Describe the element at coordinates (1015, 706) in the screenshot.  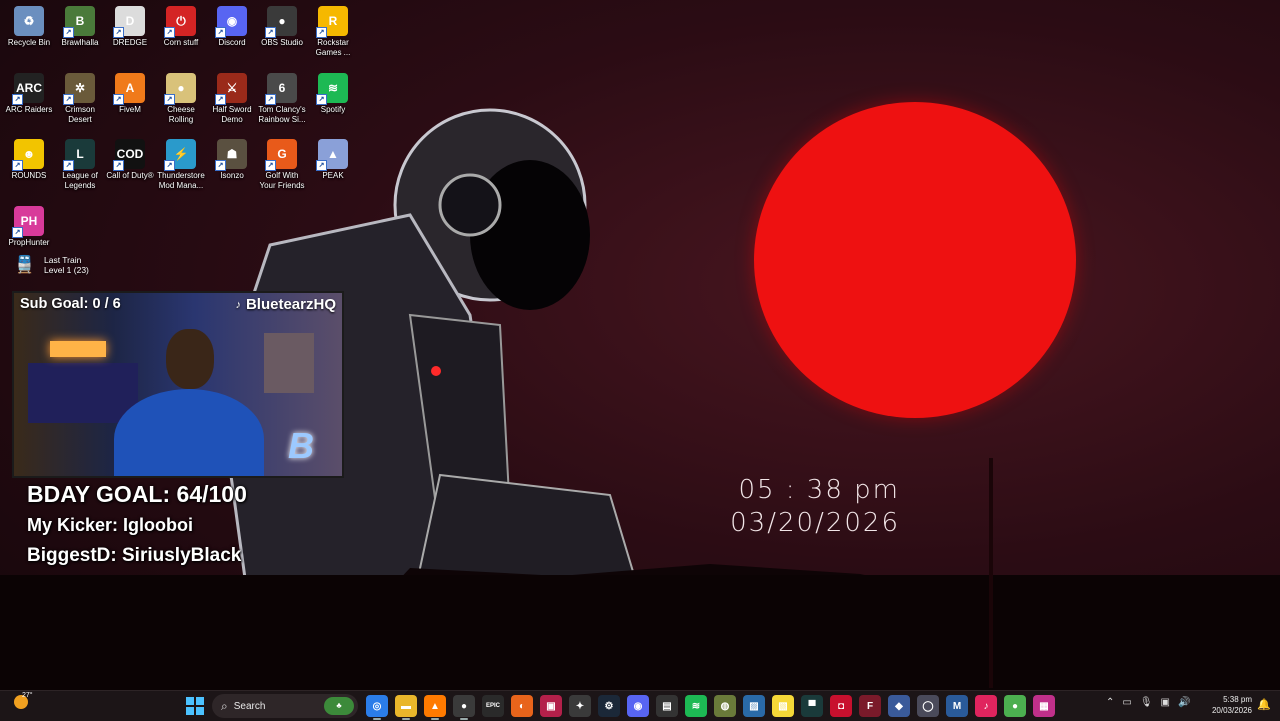
I see `taskbar-app-app-green-icon: ●` at that location.